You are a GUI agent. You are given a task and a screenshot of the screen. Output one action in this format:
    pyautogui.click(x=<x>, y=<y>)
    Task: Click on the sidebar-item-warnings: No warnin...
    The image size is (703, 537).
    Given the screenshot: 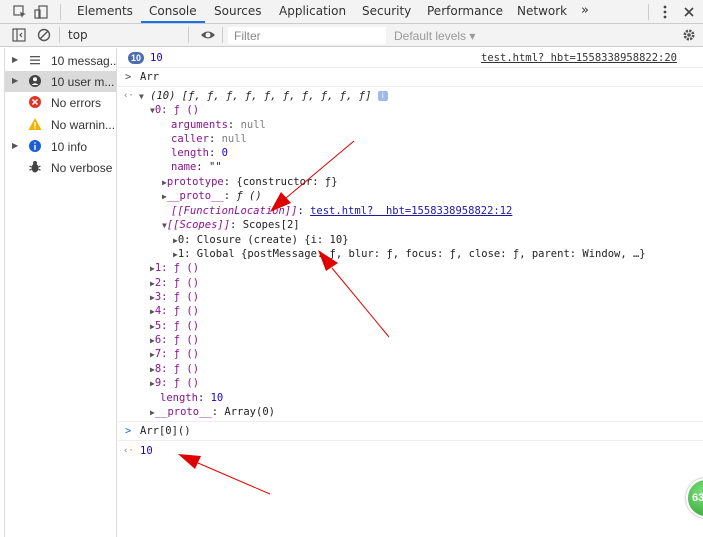 What is the action you would take?
    pyautogui.click(x=61, y=124)
    